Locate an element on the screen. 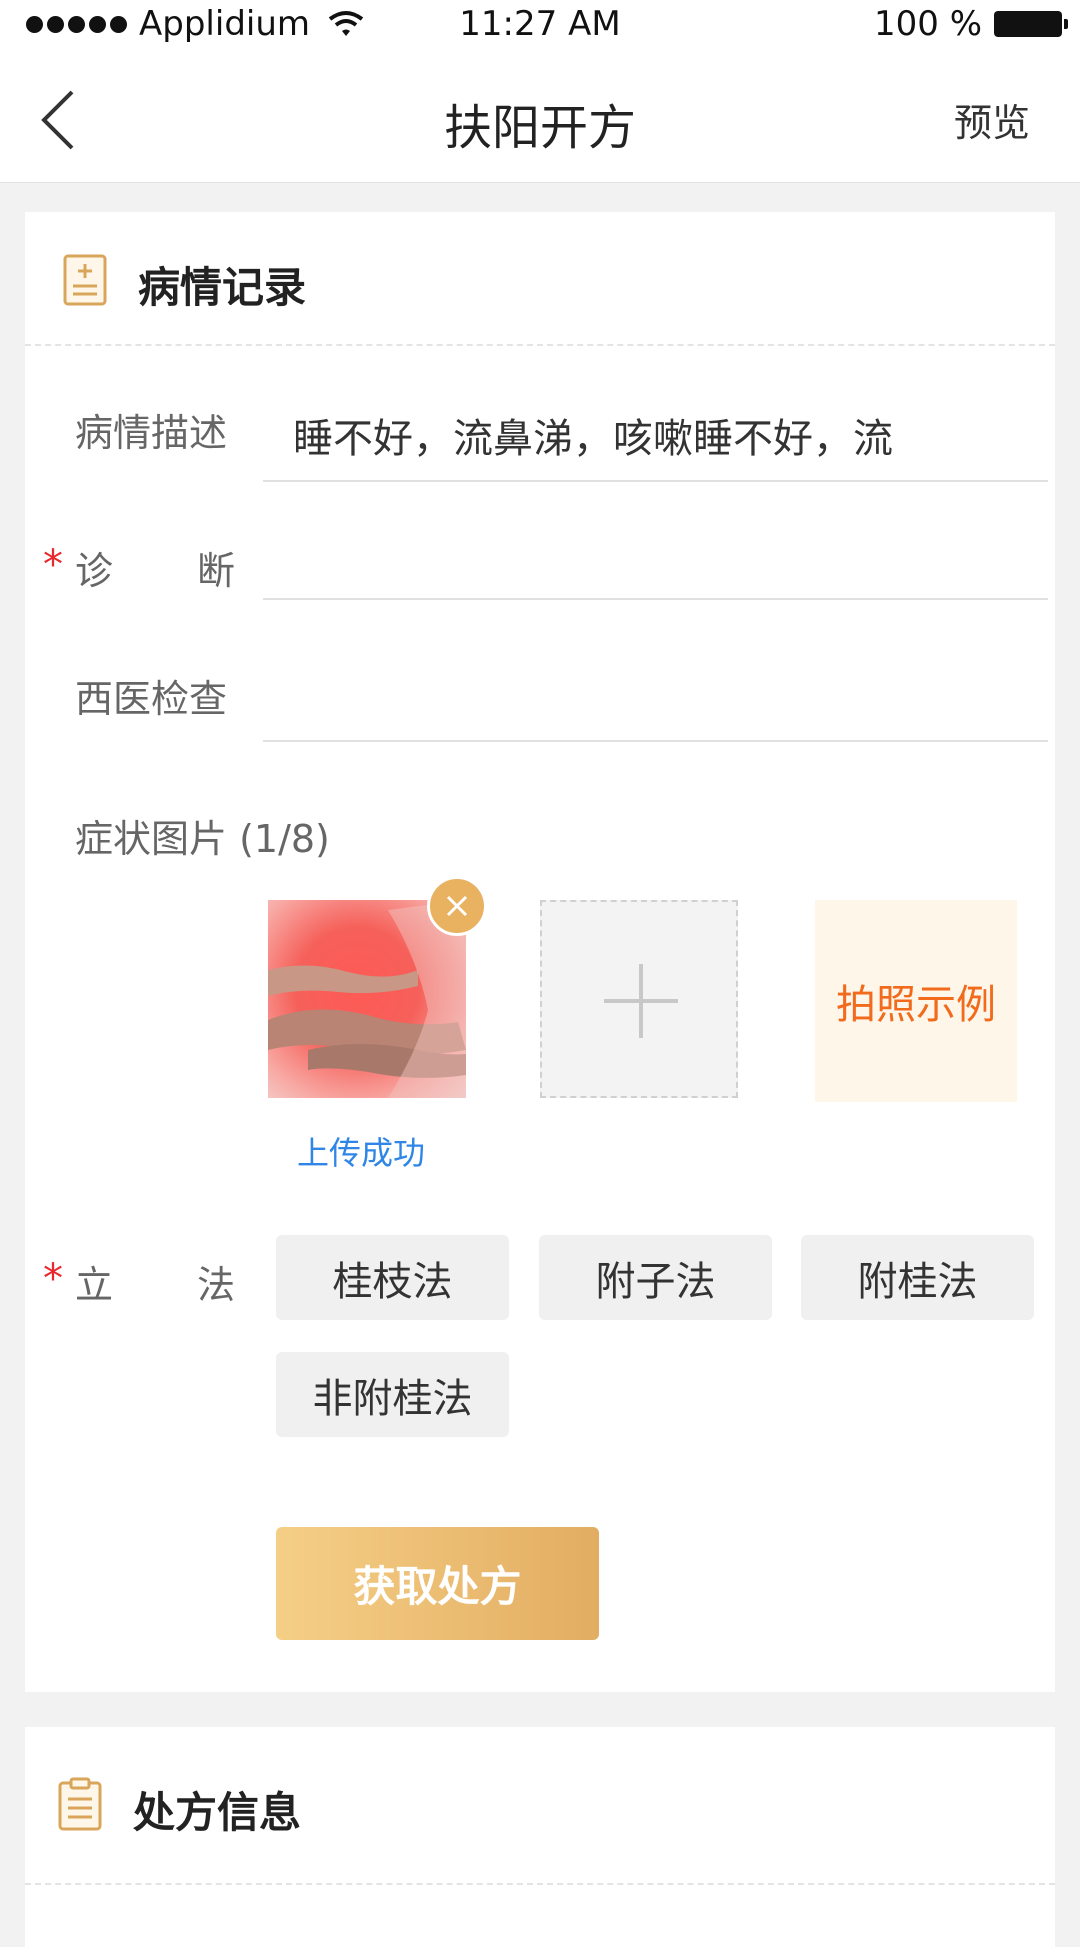 The height and width of the screenshot is (1947, 1080). page-title: 扶阳开方 is located at coordinates (539, 128).